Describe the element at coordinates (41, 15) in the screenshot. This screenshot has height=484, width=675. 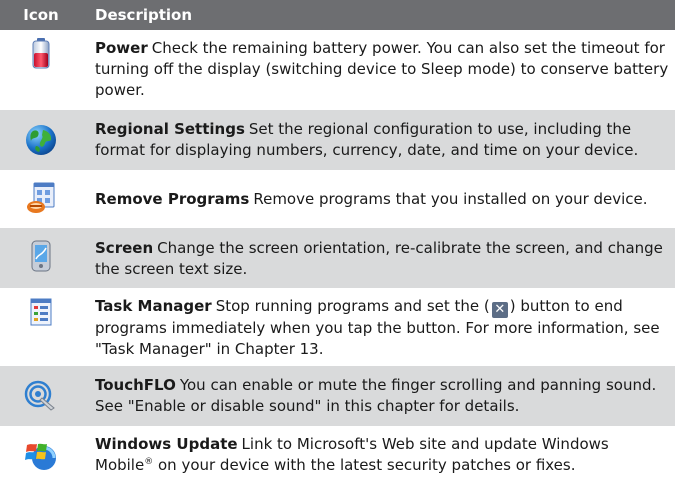
I see `column-header-icon: Icon` at that location.